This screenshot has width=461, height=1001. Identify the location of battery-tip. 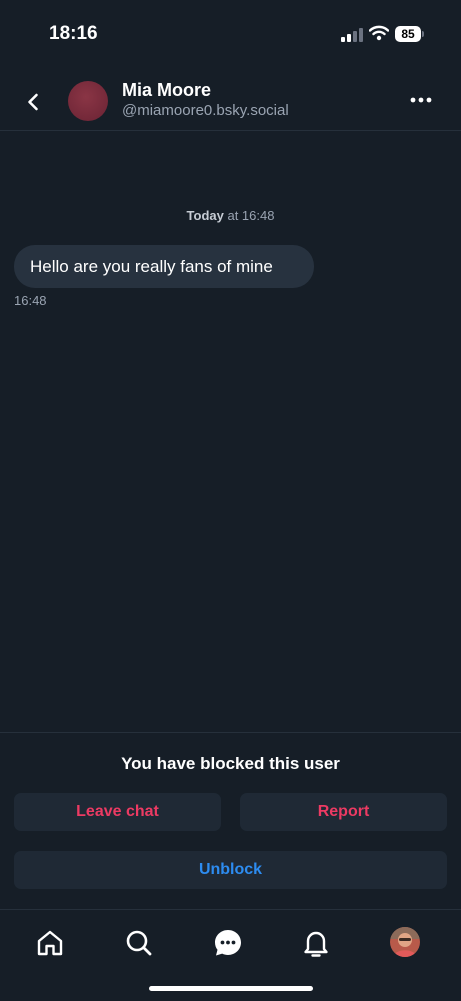
(423, 34).